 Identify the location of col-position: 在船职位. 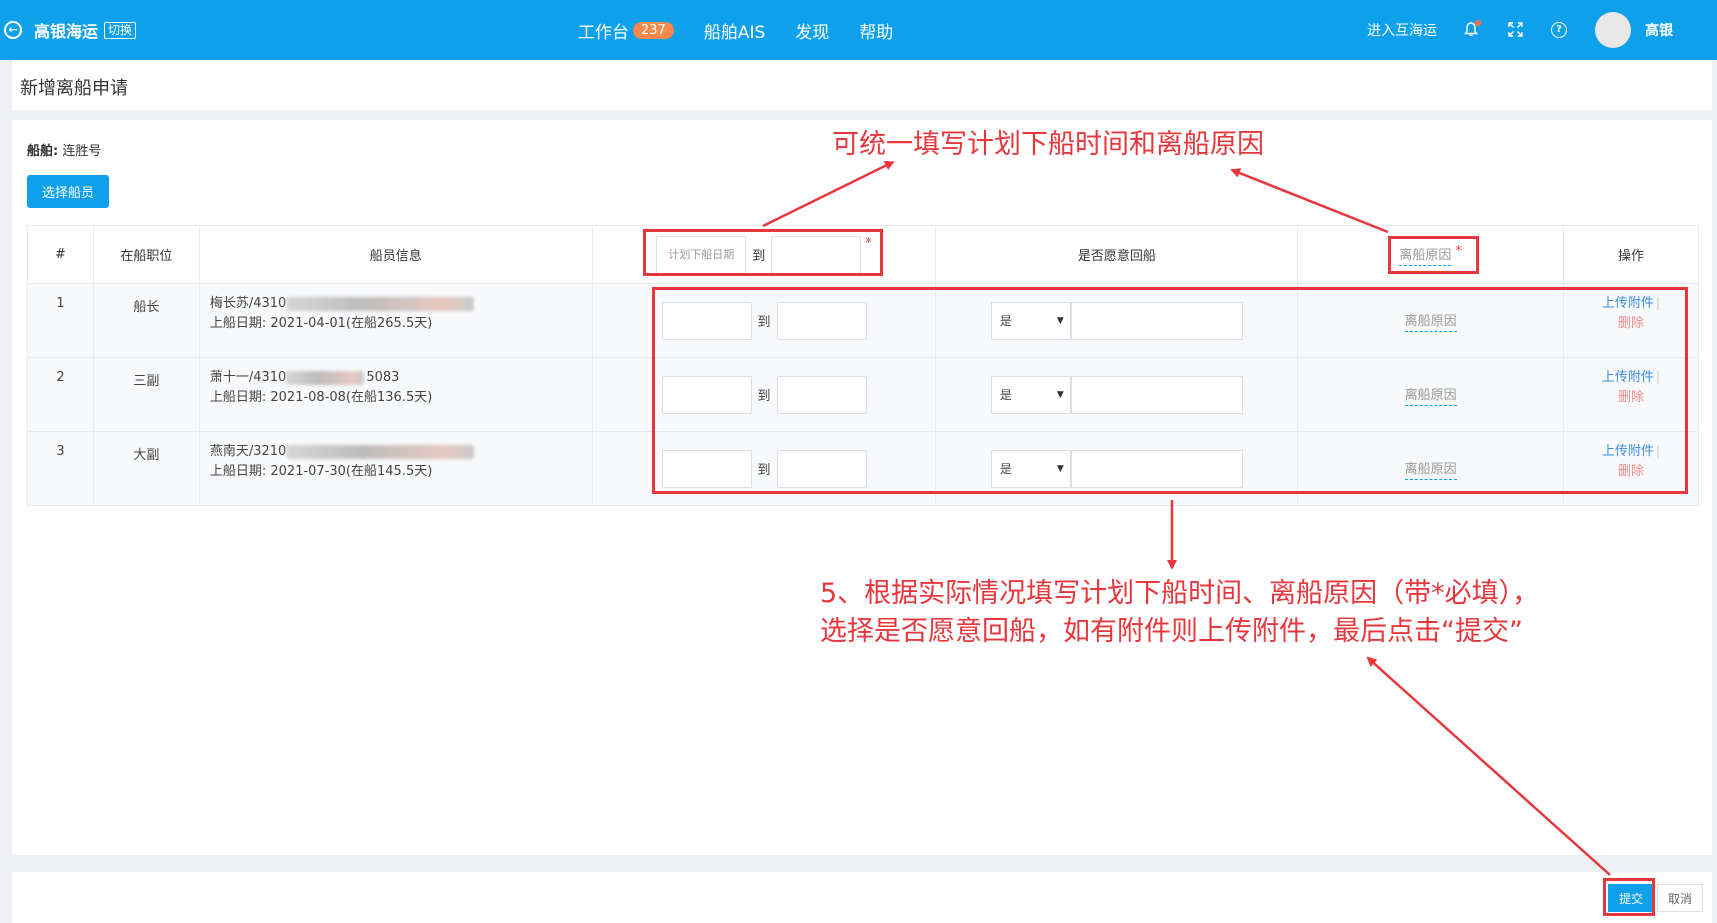
(146, 254).